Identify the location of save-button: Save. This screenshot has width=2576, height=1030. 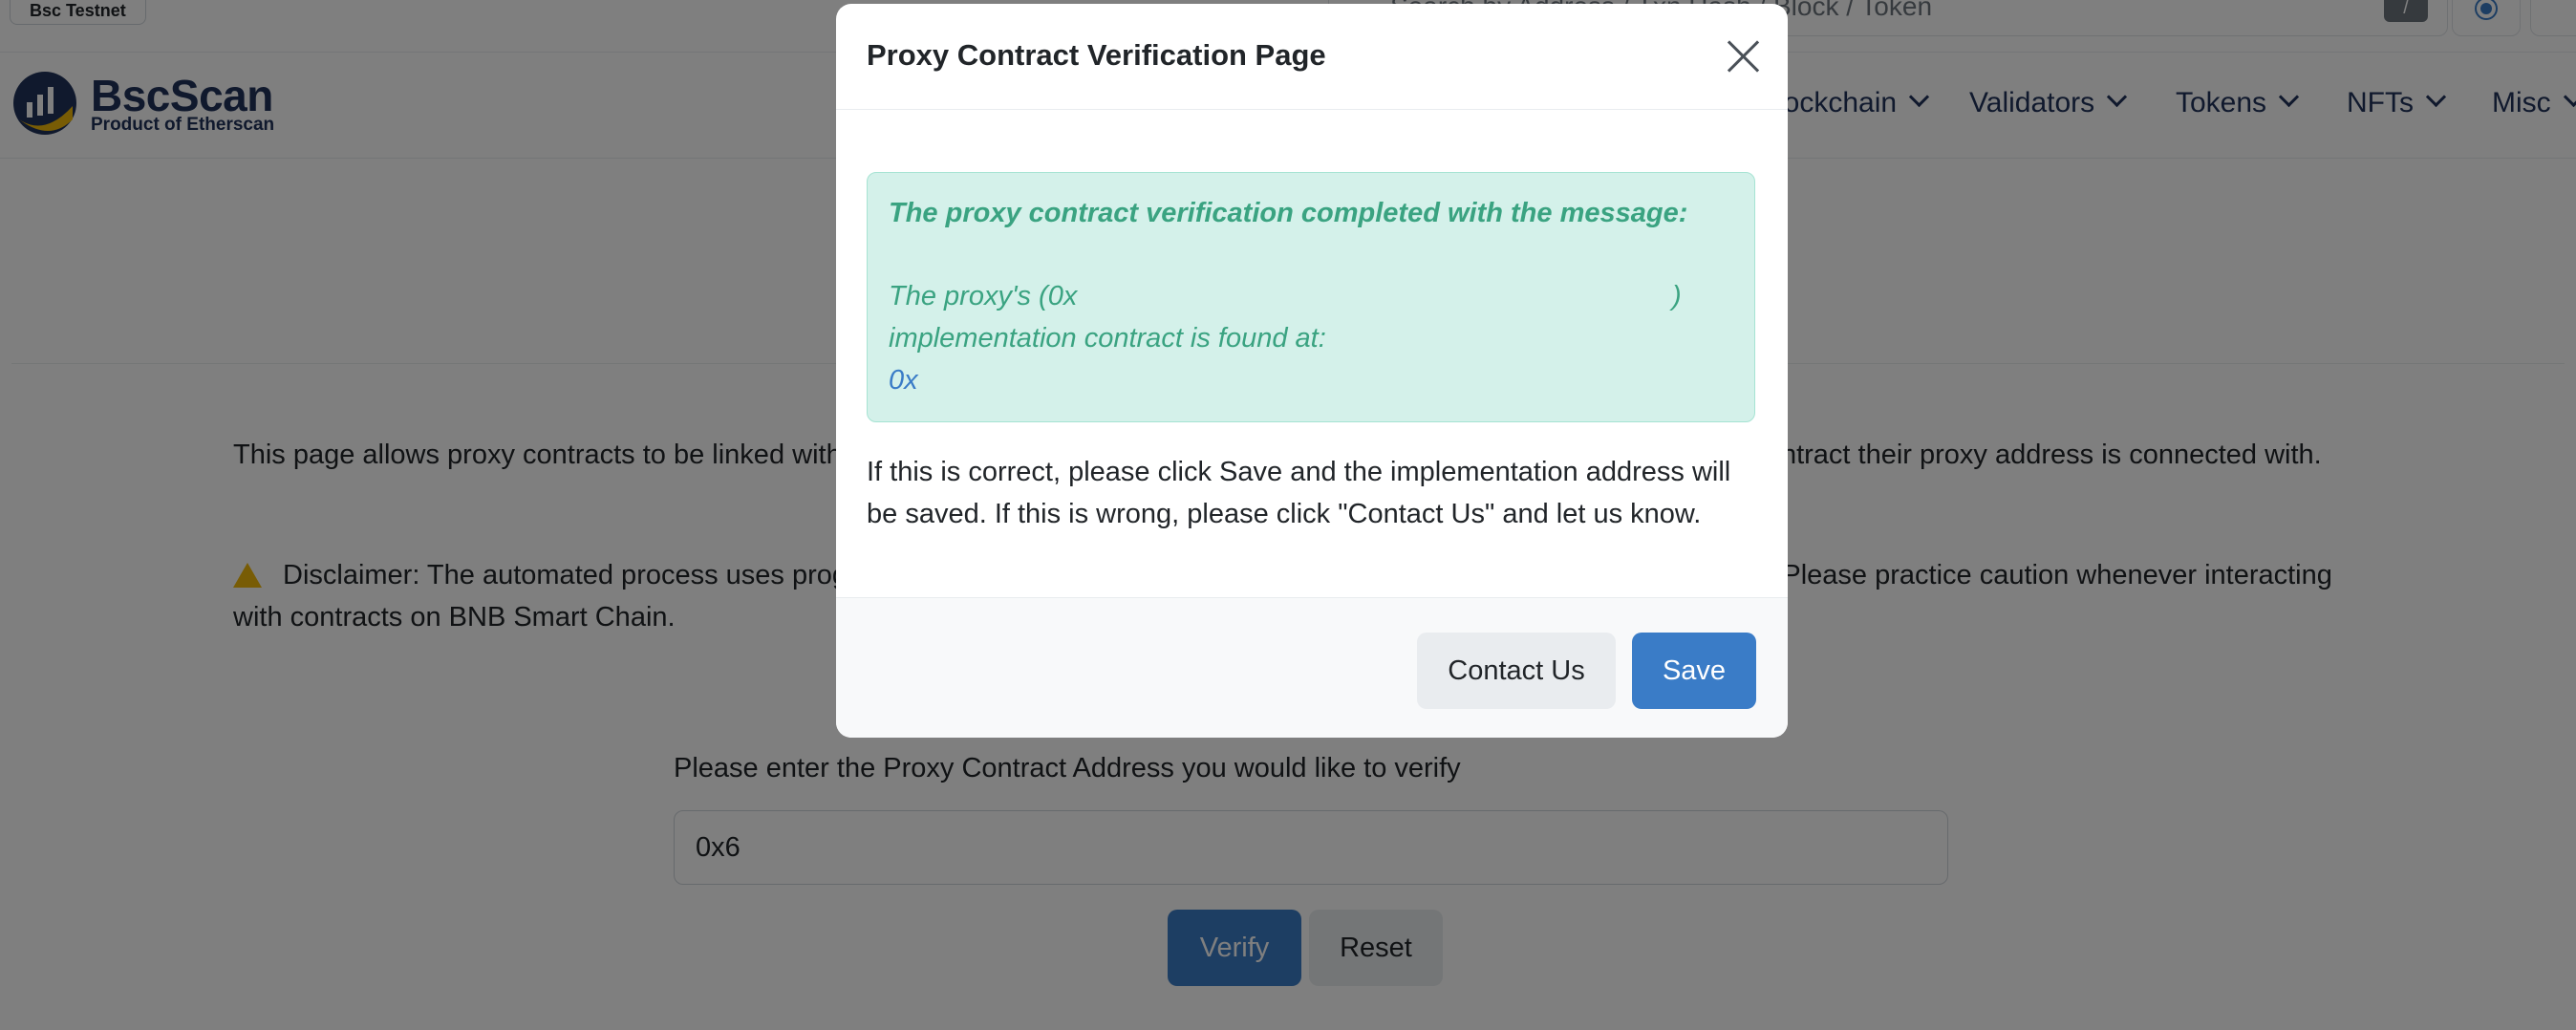
(1694, 671).